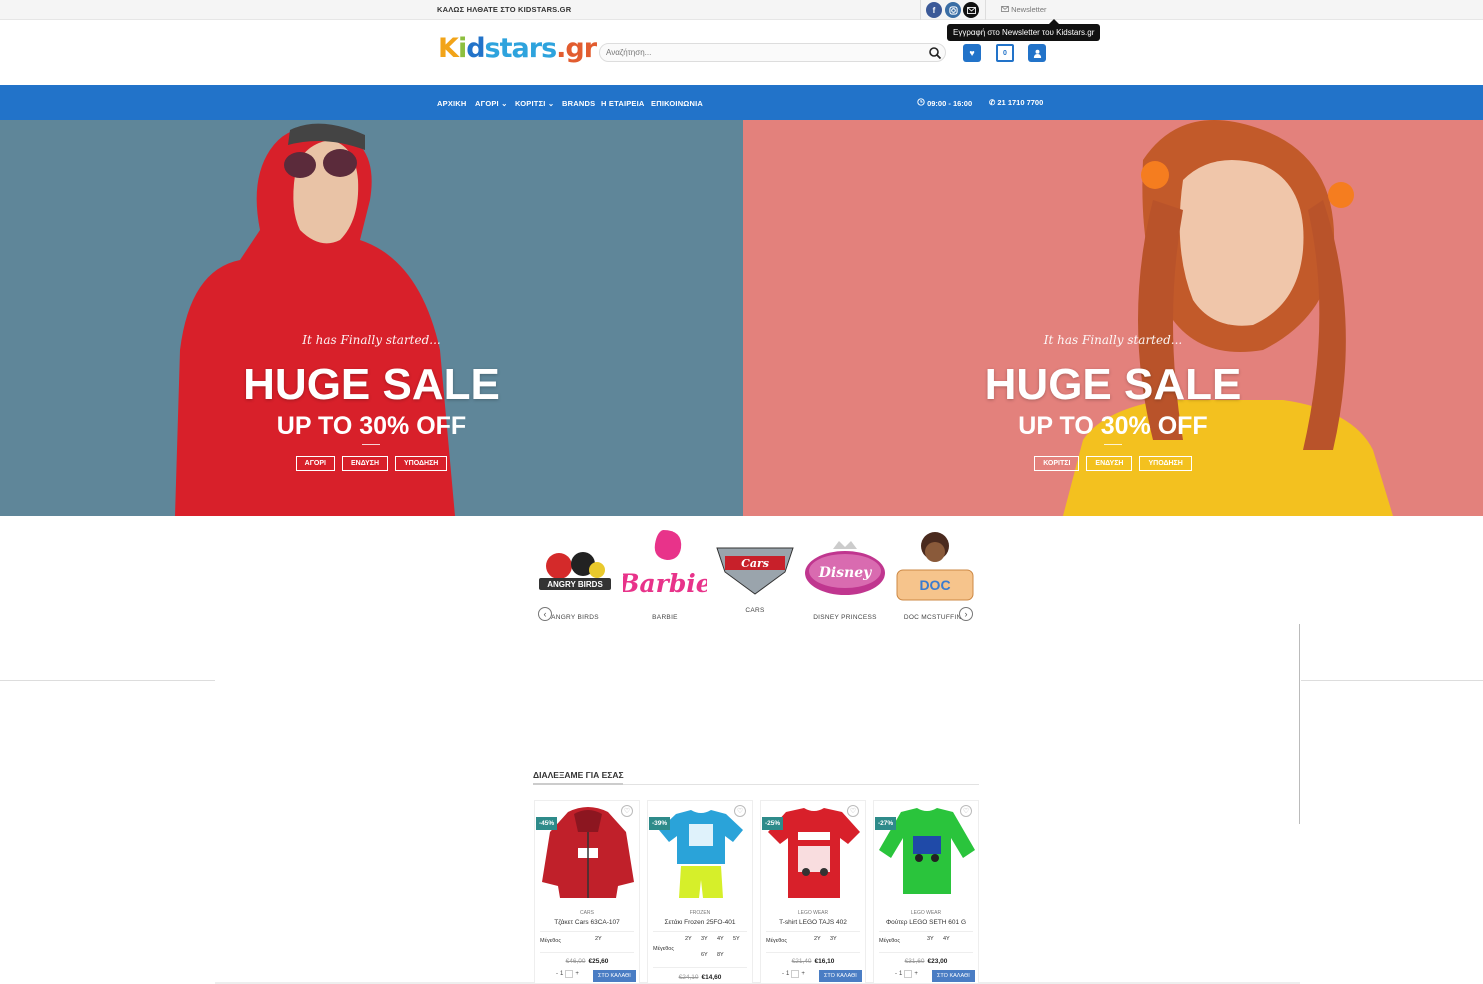 The width and height of the screenshot is (1483, 984). Describe the element at coordinates (971, 10) in the screenshot. I see `email-icon` at that location.